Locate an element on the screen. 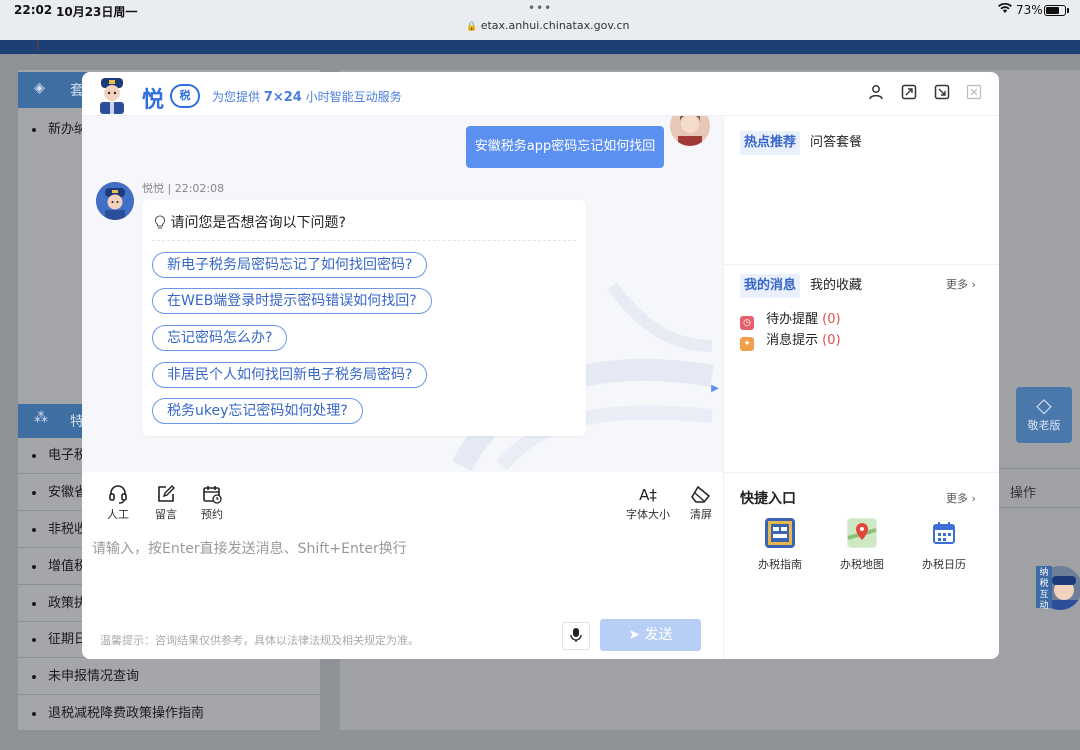 The width and height of the screenshot is (1080, 750). suggested-question: 税务ukey忘记密码如何处理? is located at coordinates (257, 411).